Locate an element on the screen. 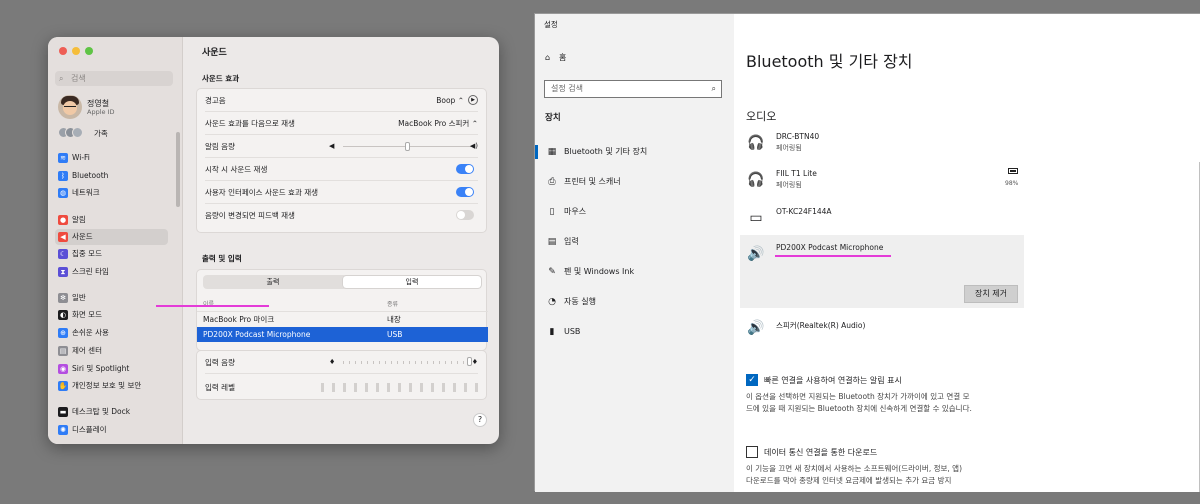 The image size is (1200, 504). highlight-underline is located at coordinates (212, 306).